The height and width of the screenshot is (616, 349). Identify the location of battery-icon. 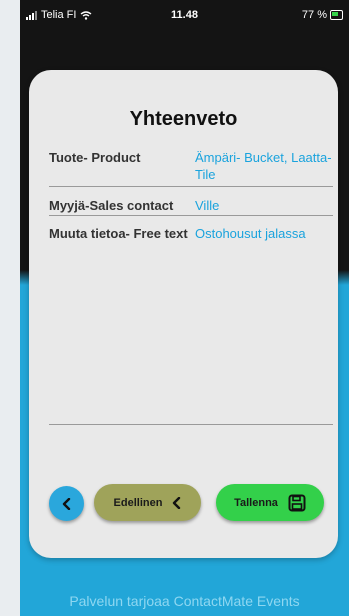
(336, 15).